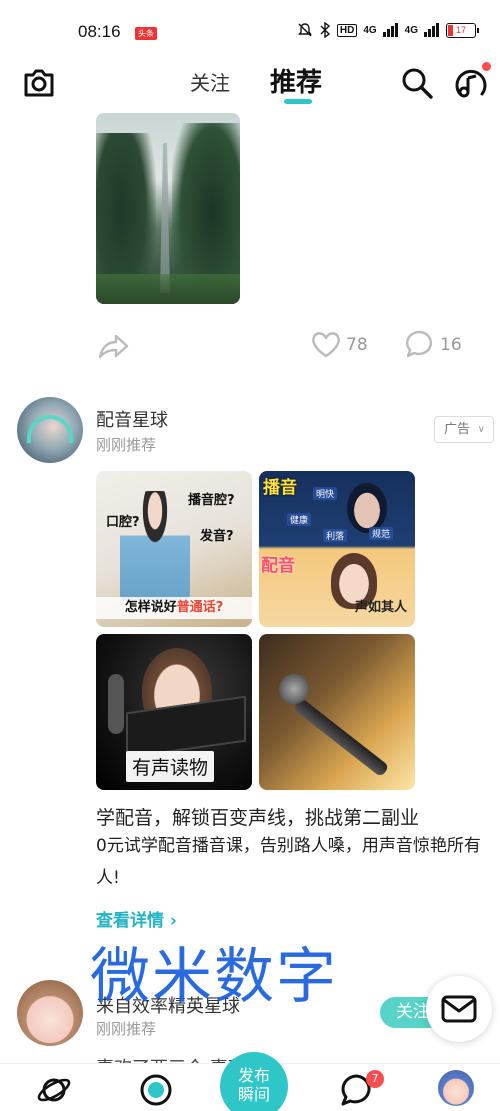  Describe the element at coordinates (174, 712) in the screenshot. I see `ad-image-3: 有声读物` at that location.